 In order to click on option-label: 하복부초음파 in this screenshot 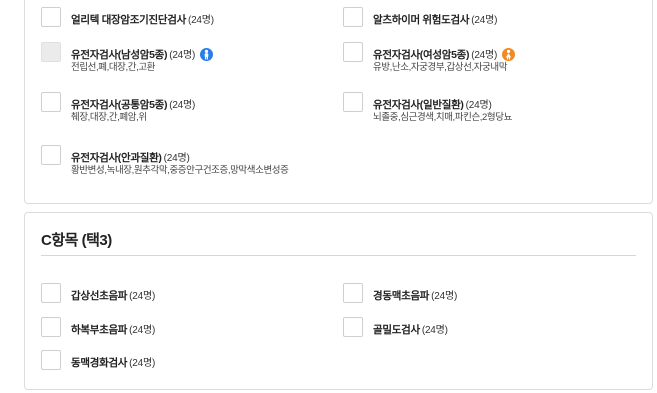, I will do `click(99, 330)`.